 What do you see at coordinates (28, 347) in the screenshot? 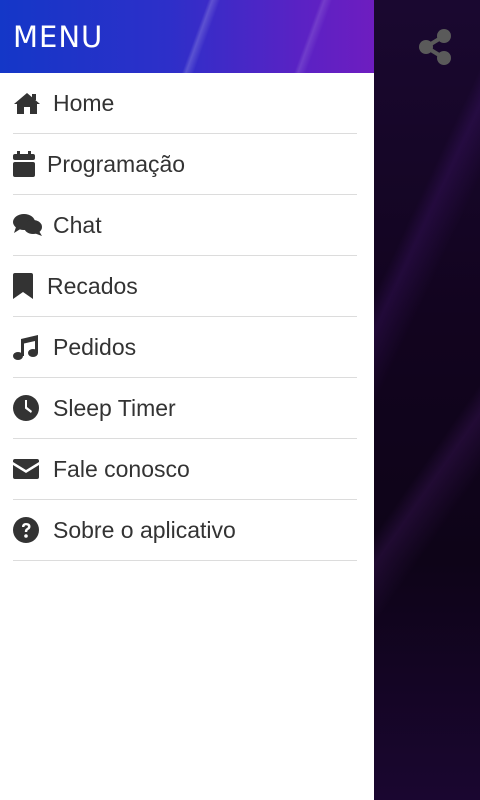
I see `music-icon` at bounding box center [28, 347].